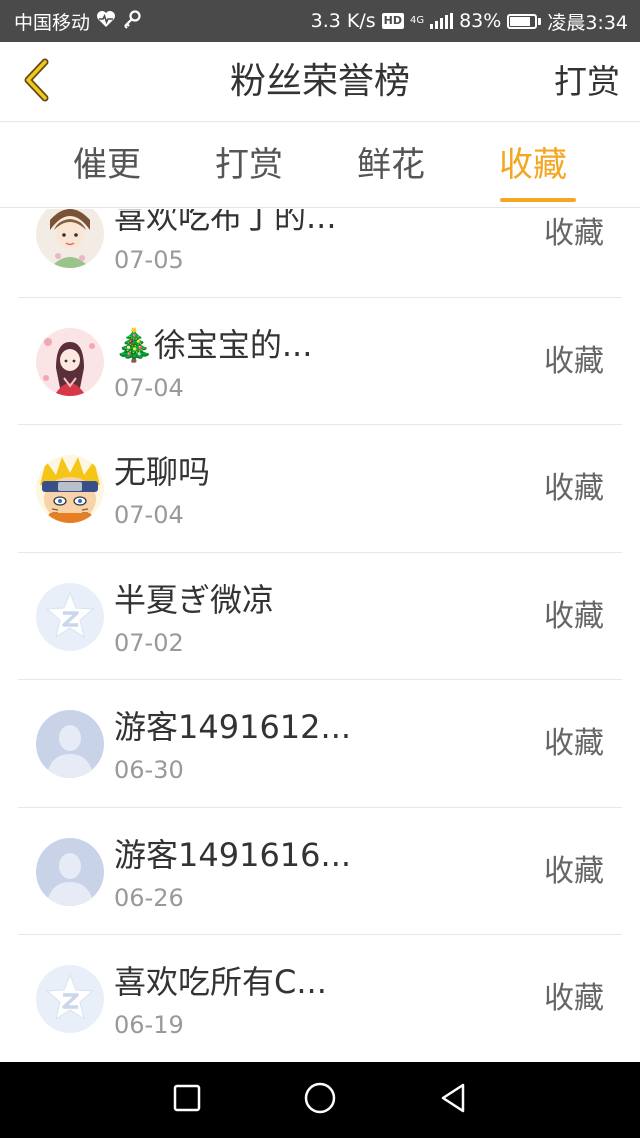  I want to click on carrier-name: 中国移动, so click(52, 22).